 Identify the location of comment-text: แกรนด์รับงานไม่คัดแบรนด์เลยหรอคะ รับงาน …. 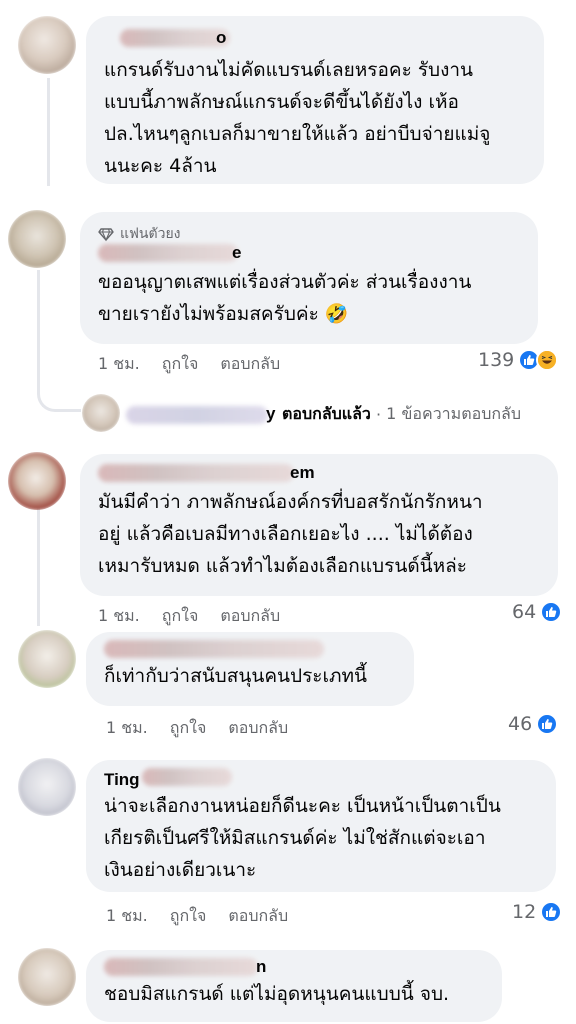
(297, 118).